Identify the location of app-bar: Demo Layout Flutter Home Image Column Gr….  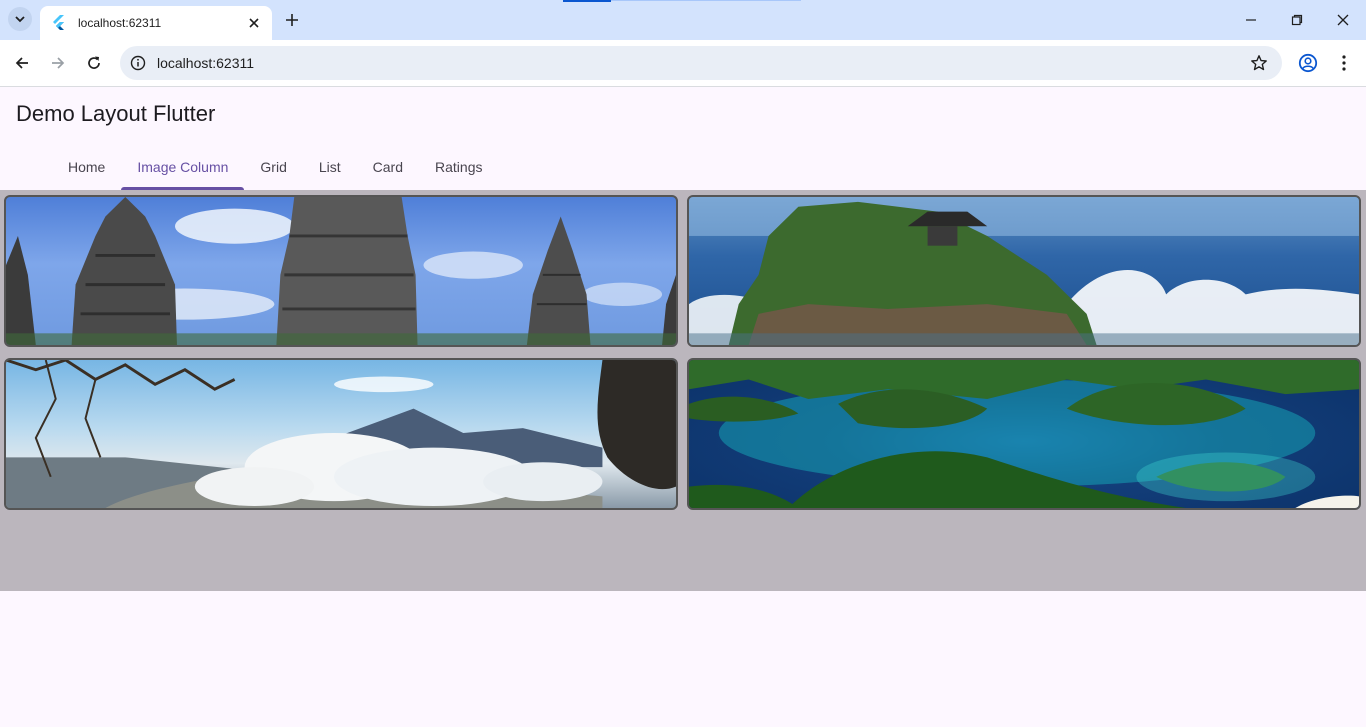
(683, 138).